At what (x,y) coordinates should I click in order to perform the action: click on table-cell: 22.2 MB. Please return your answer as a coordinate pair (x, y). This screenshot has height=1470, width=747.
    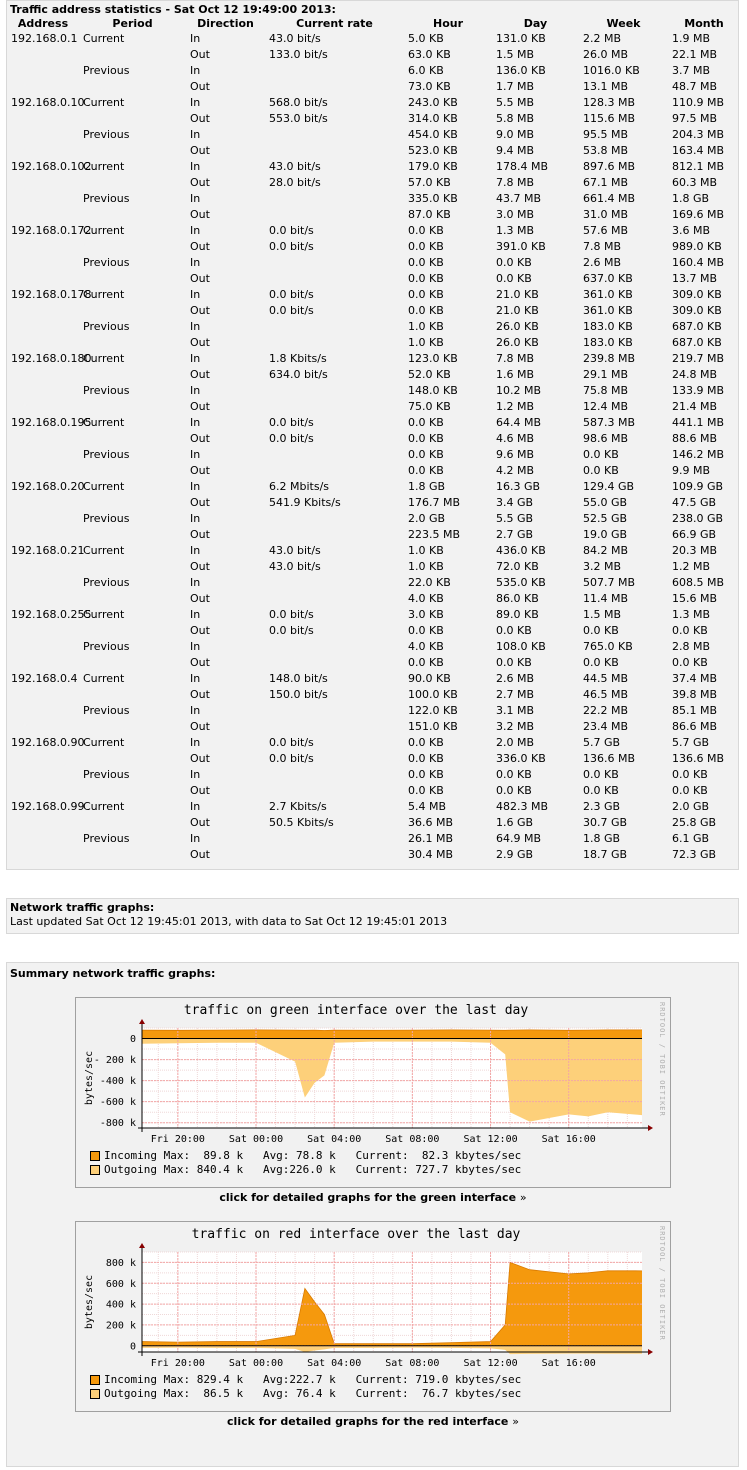
    Looking at the image, I should click on (606, 710).